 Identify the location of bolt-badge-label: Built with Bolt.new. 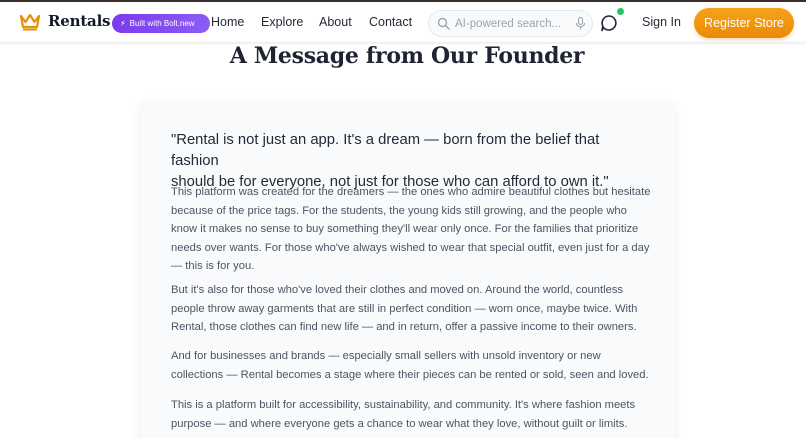
(162, 23).